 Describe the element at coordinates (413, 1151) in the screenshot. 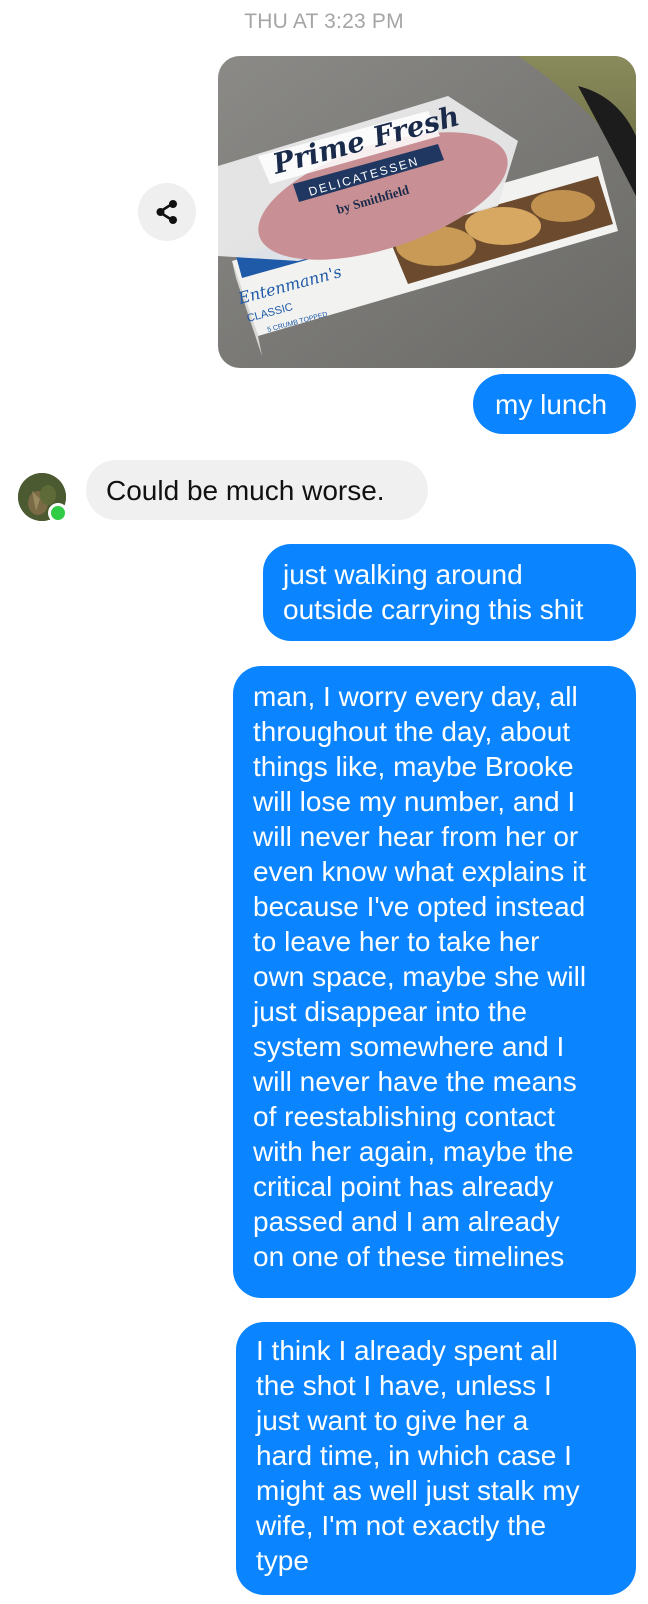

I see `message-line: with her again, maybe the` at that location.